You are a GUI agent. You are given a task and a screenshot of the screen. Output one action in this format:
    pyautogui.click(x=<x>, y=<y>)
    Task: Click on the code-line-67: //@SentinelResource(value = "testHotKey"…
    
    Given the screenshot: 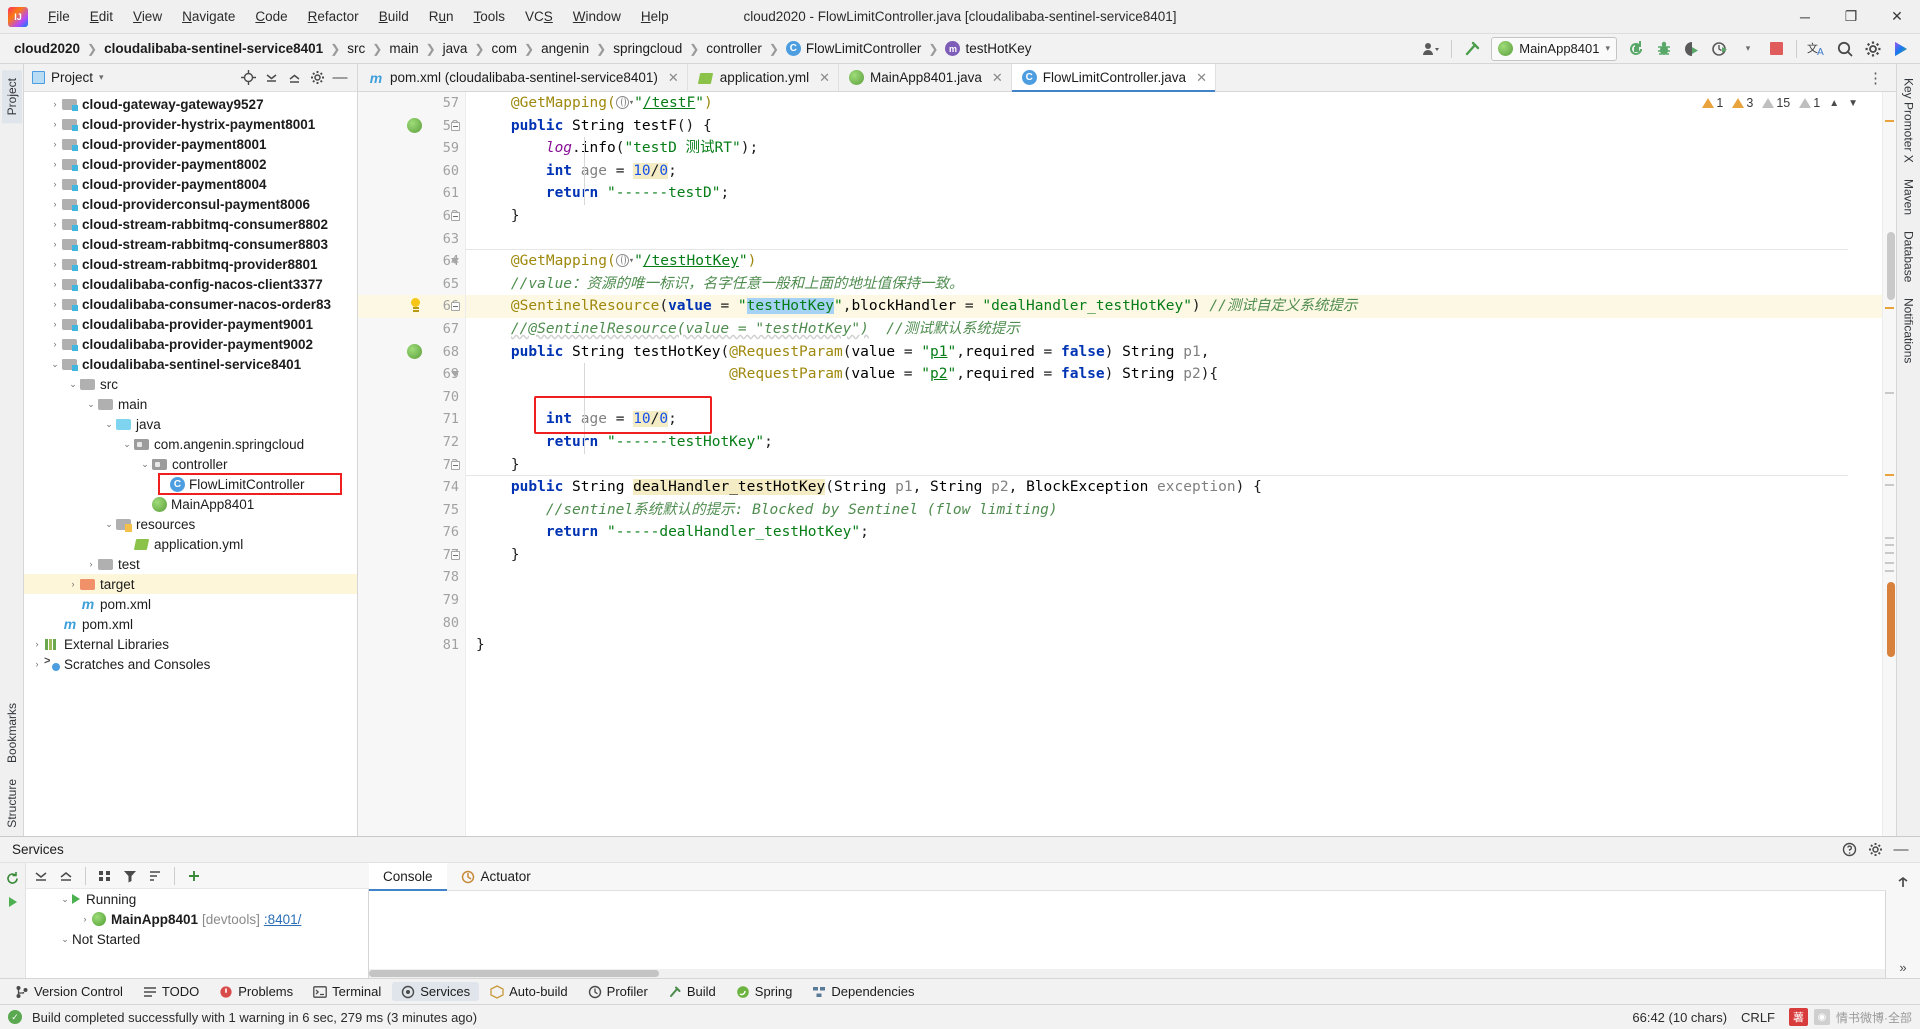 What is the action you would take?
    pyautogui.click(x=1179, y=329)
    